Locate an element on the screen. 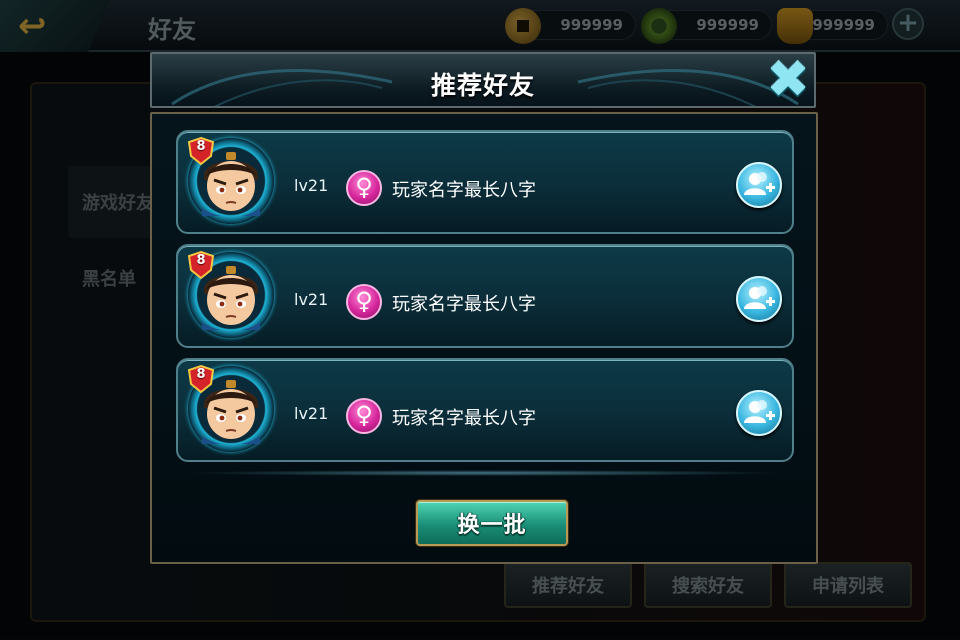 The height and width of the screenshot is (640, 960). divider-glow is located at coordinates (484, 473).